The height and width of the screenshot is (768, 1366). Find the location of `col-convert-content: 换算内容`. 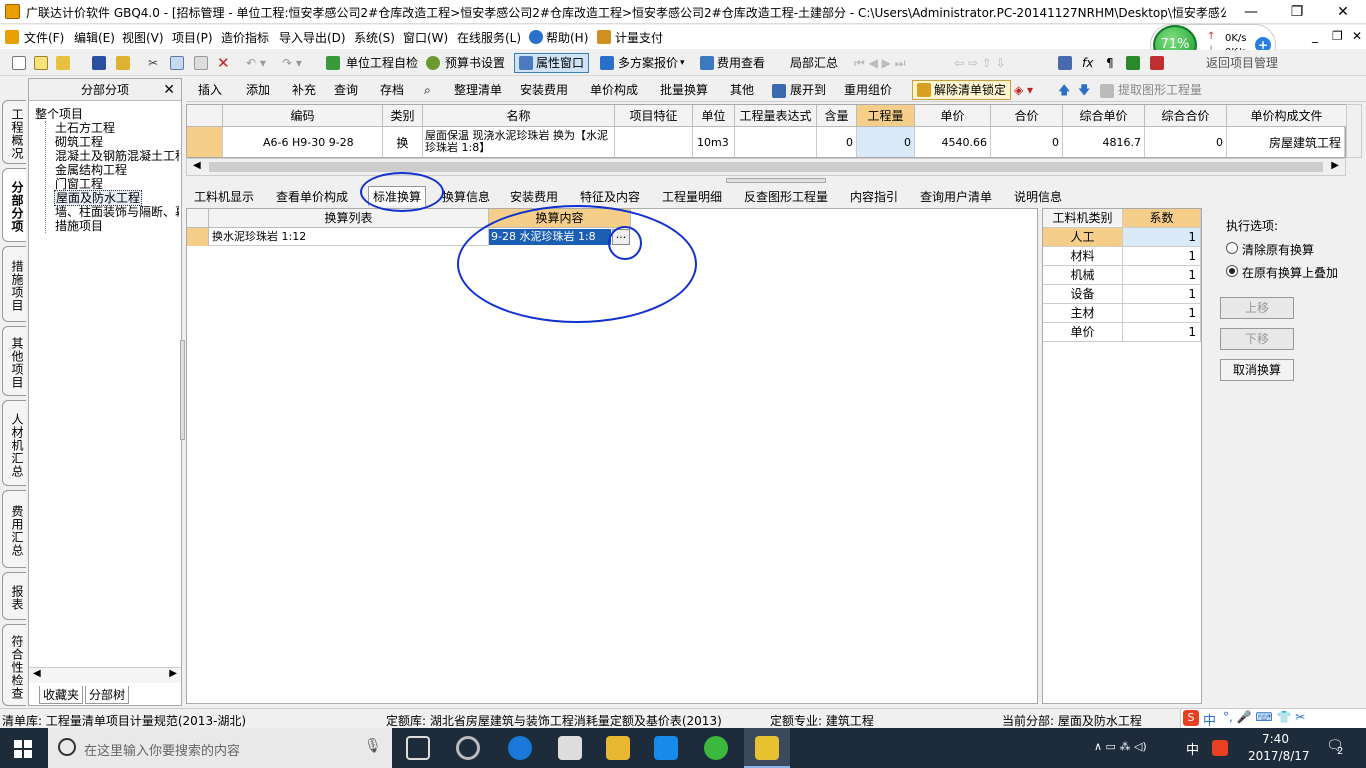

col-convert-content: 换算内容 is located at coordinates (560, 218).